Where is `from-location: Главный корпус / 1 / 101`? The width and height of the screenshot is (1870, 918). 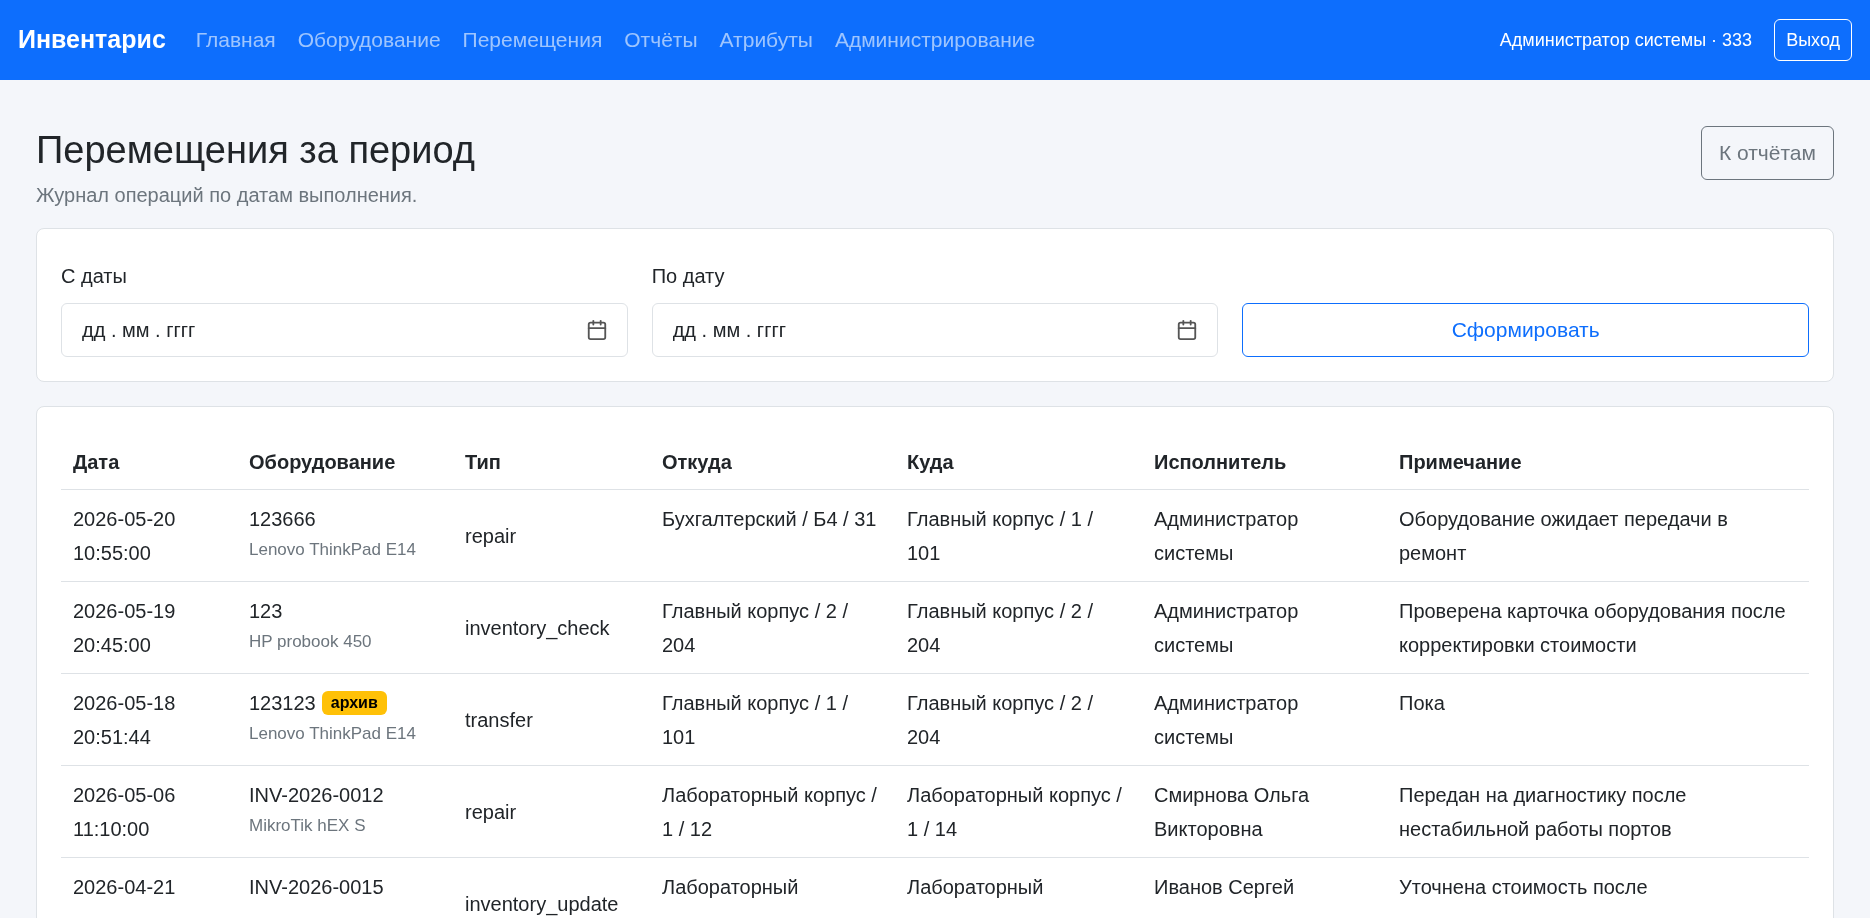 from-location: Главный корпус / 1 / 101 is located at coordinates (755, 720).